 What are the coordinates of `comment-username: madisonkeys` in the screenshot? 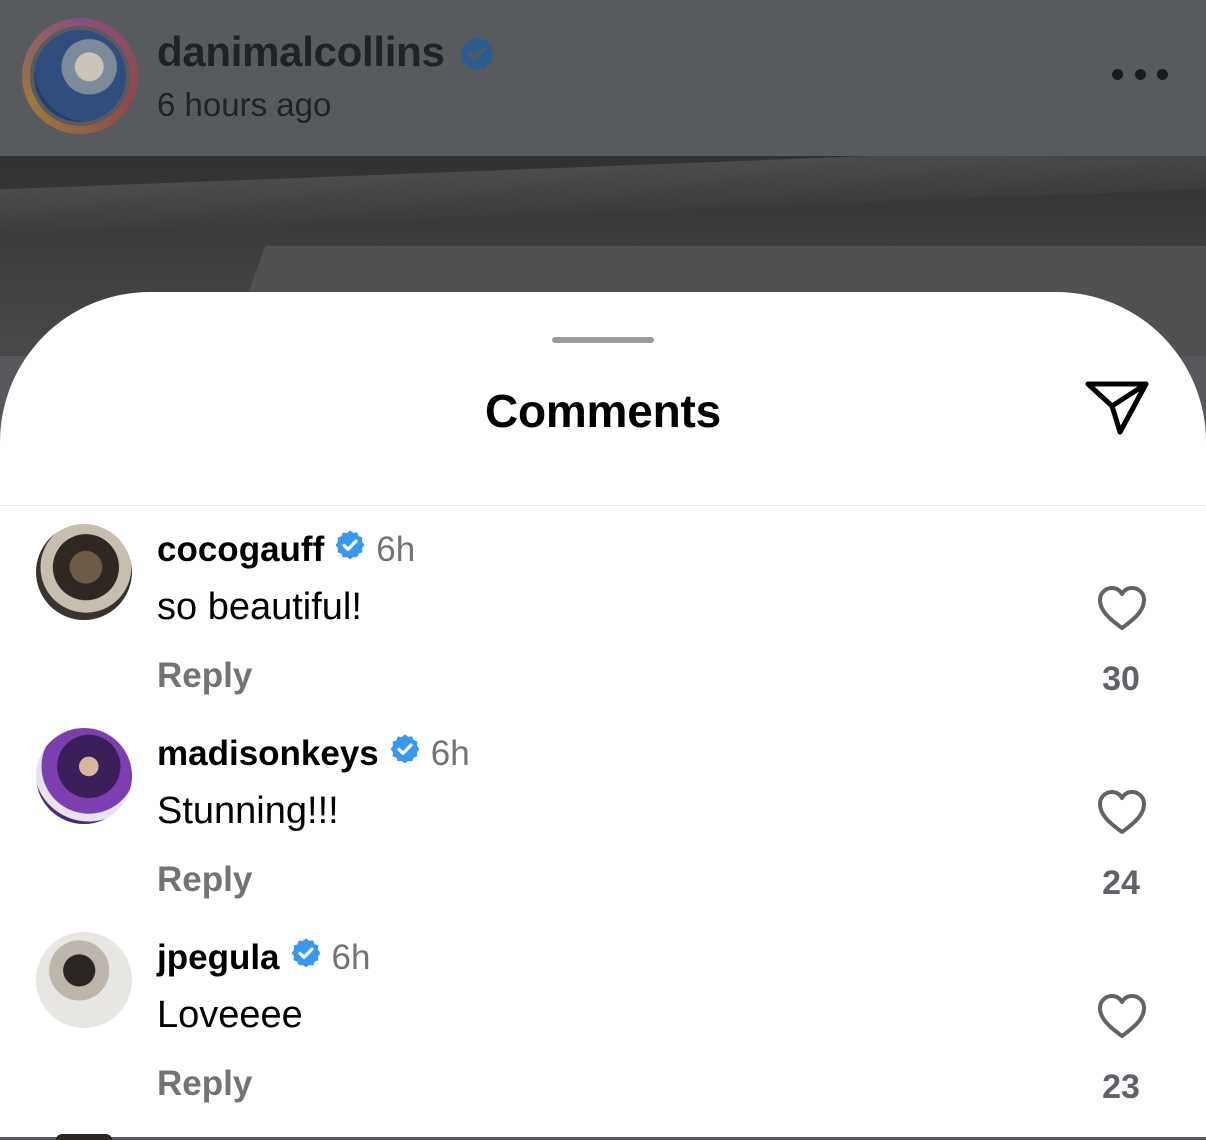 It's located at (268, 753).